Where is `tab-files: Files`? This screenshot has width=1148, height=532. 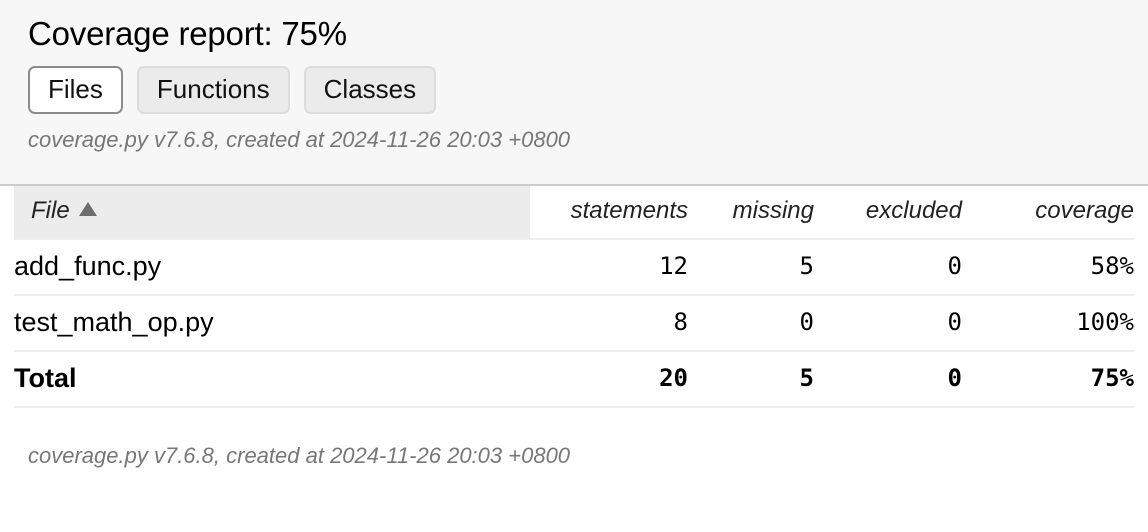 tab-files: Files is located at coordinates (75, 90).